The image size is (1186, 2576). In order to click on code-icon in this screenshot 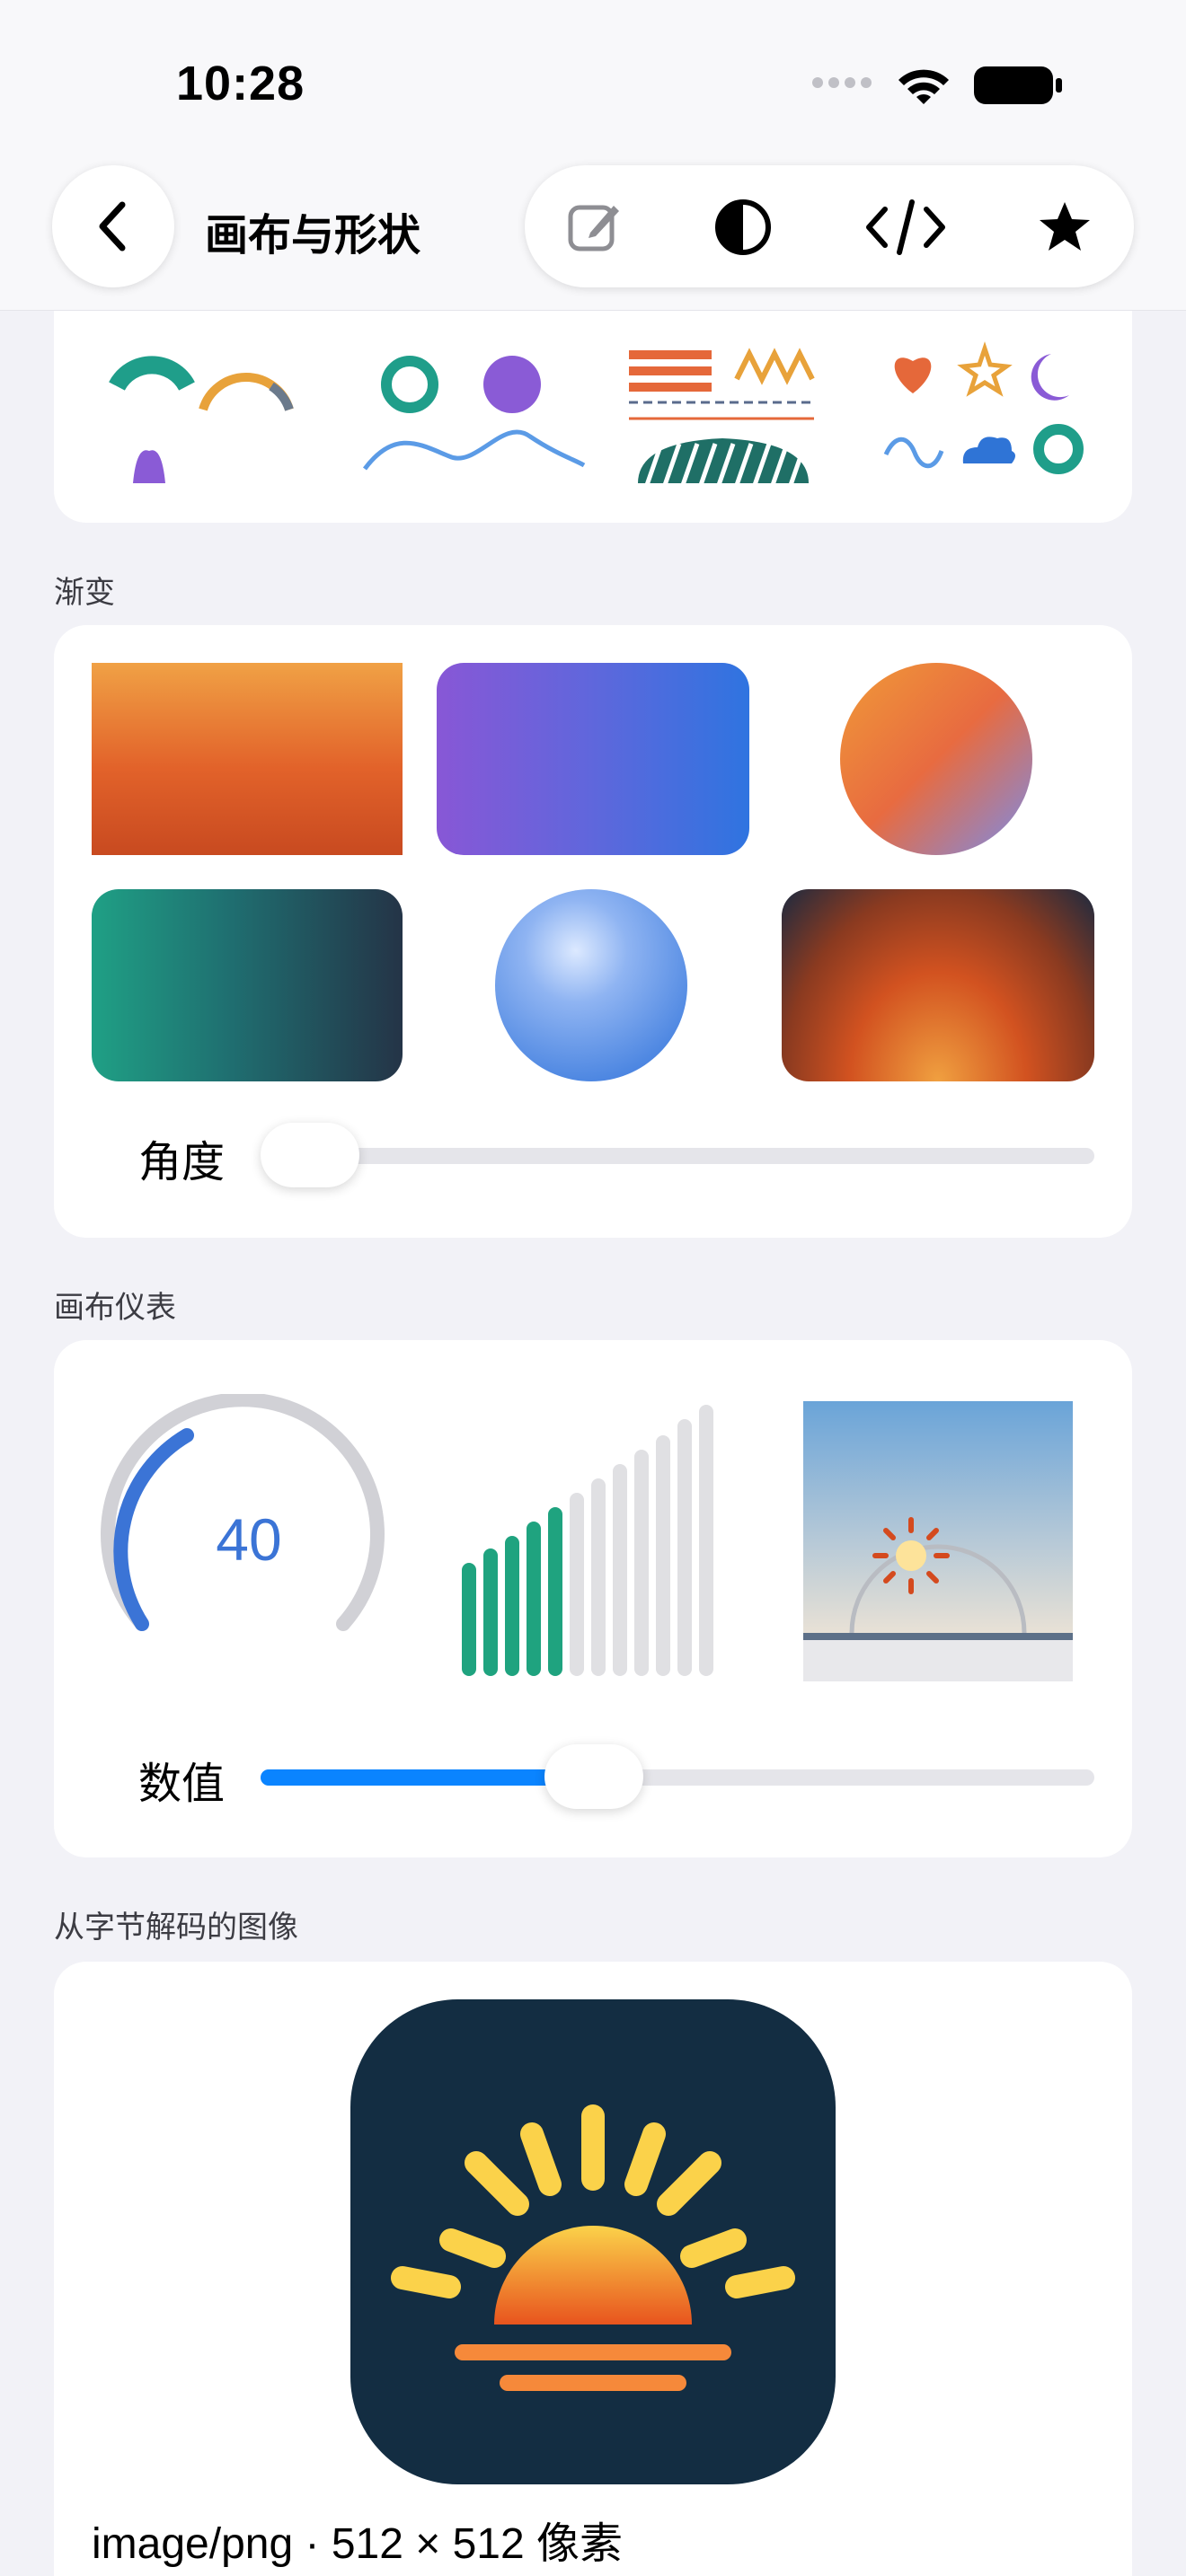, I will do `click(905, 227)`.